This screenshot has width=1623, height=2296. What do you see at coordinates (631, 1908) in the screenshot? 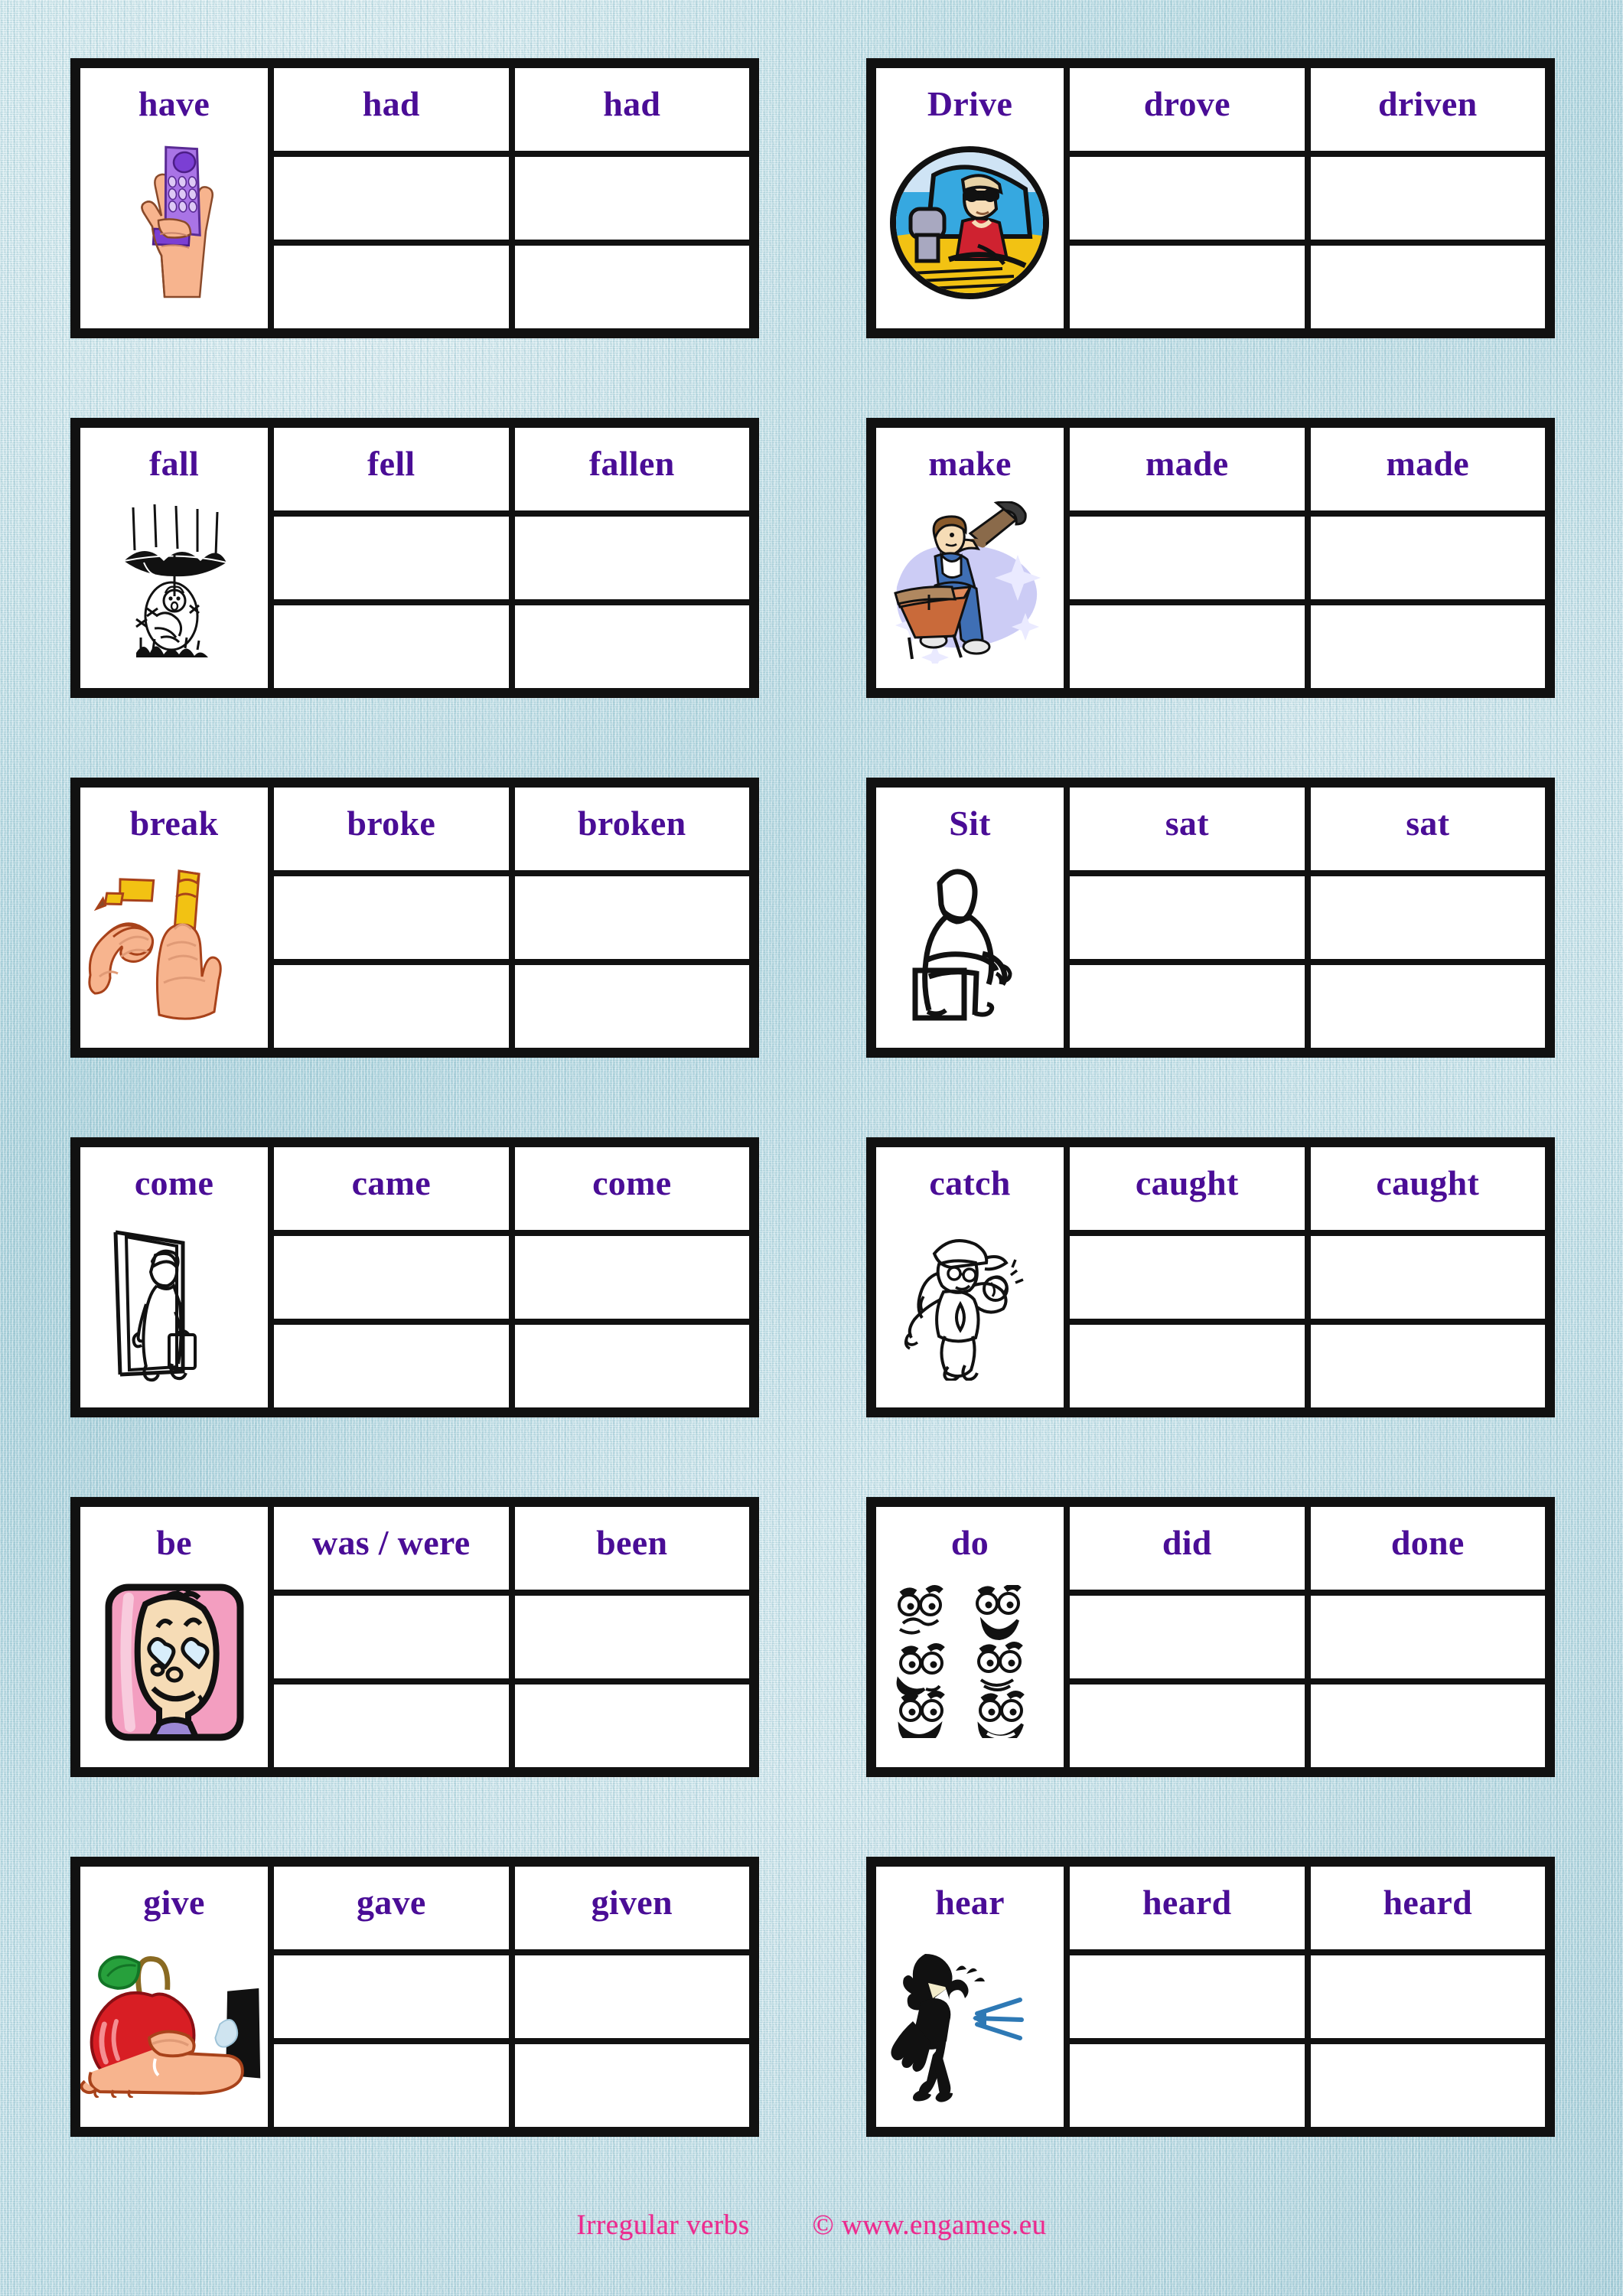
I see `past-participle-cell: given` at bounding box center [631, 1908].